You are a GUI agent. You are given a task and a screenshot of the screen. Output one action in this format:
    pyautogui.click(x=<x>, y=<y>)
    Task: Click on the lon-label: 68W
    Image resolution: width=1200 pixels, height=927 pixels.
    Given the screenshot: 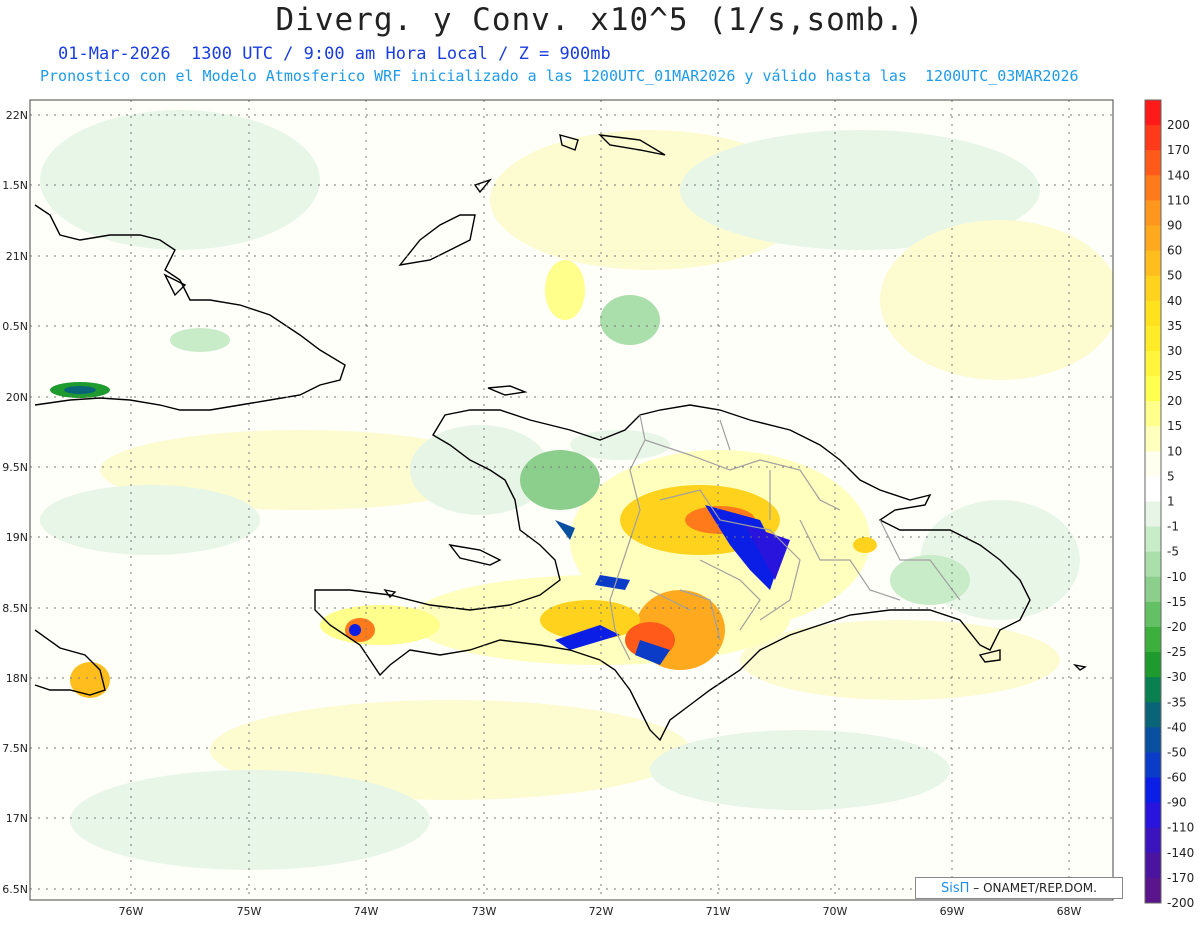 What is the action you would take?
    pyautogui.click(x=1069, y=911)
    